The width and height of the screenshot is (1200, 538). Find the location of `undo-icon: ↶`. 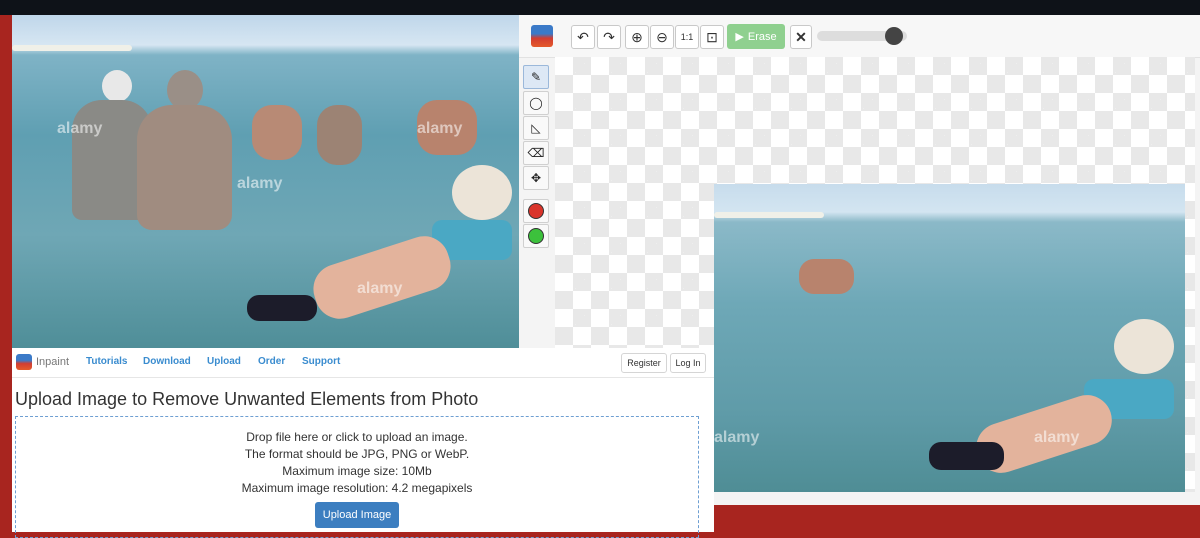

undo-icon: ↶ is located at coordinates (583, 36).